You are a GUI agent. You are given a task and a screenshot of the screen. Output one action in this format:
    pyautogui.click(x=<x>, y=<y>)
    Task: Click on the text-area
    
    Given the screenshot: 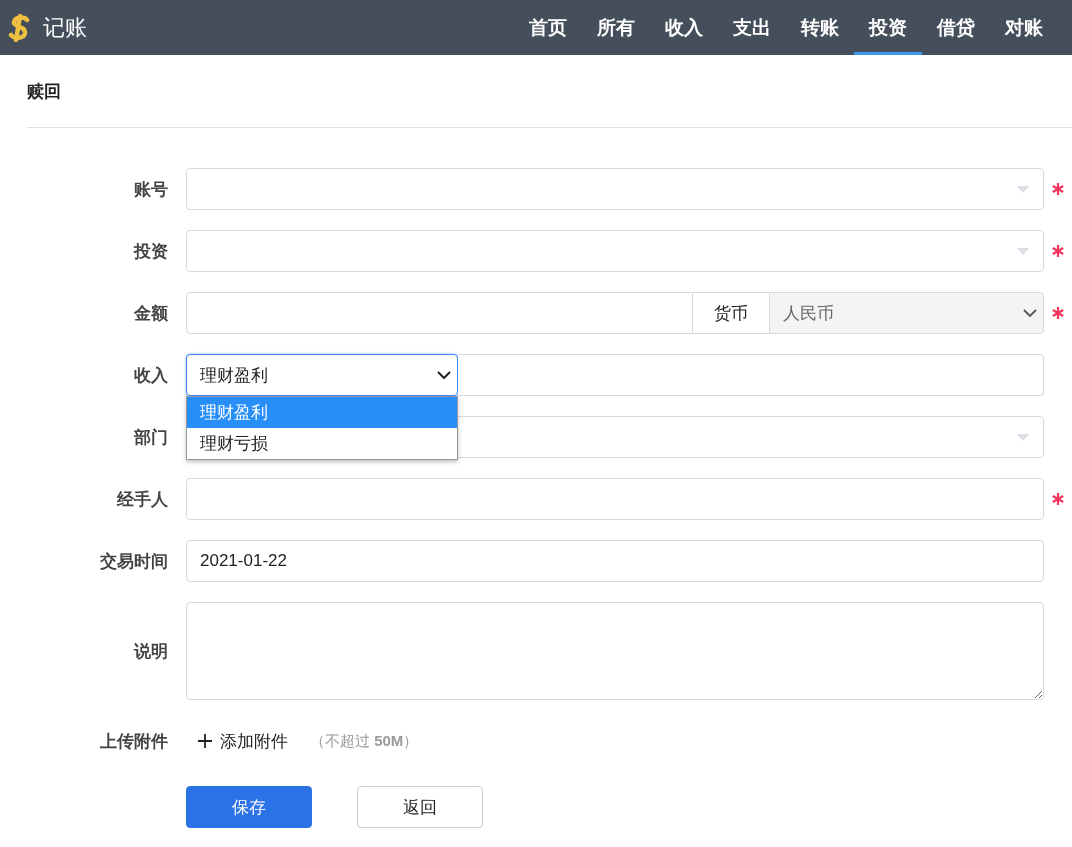 What is the action you would take?
    pyautogui.click(x=615, y=651)
    